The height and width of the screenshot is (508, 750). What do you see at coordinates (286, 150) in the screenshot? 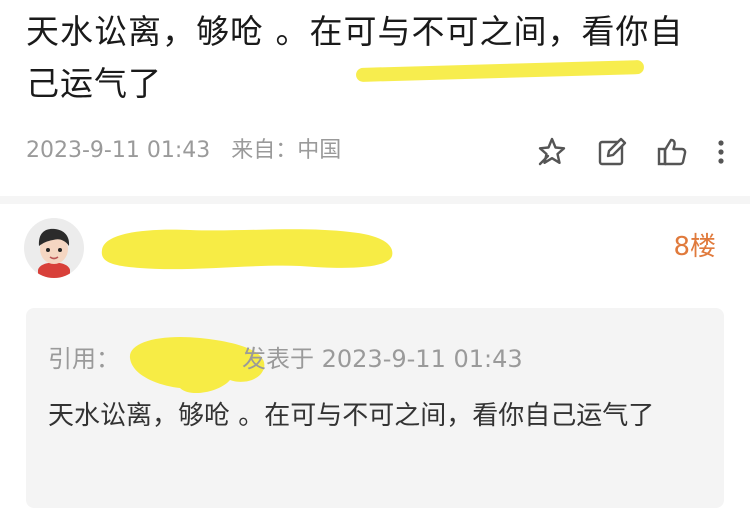
I see `post-source: 来自：中国` at bounding box center [286, 150].